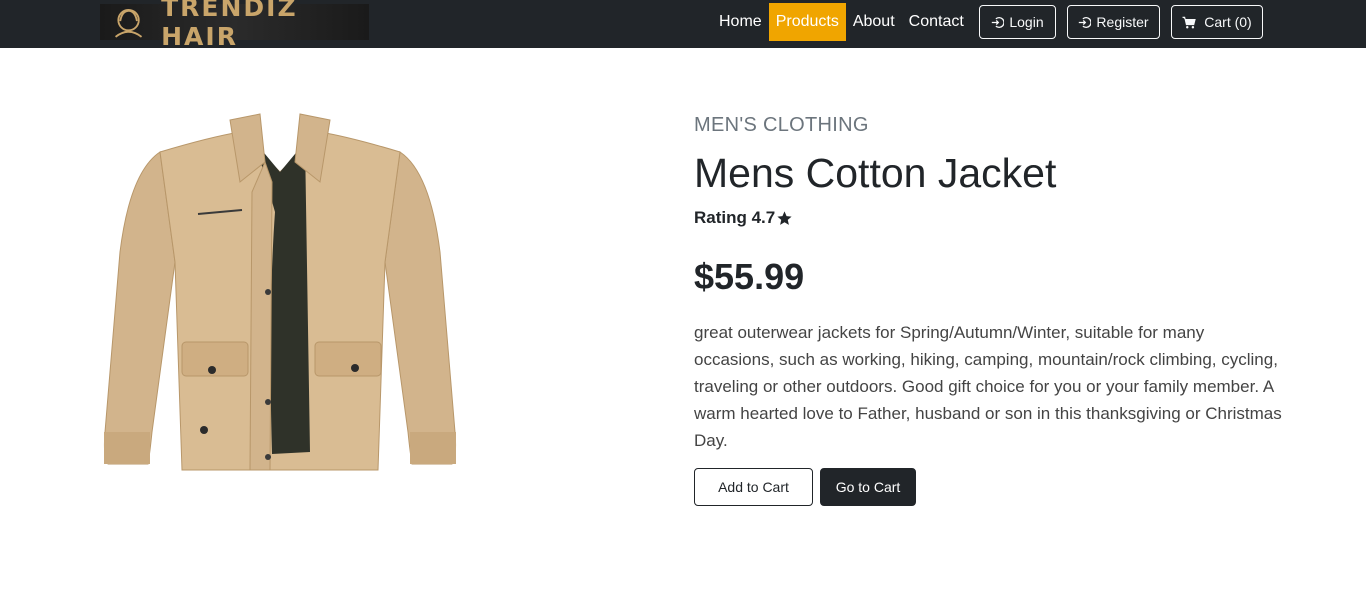  I want to click on jacket-left-cuff, so click(127, 448).